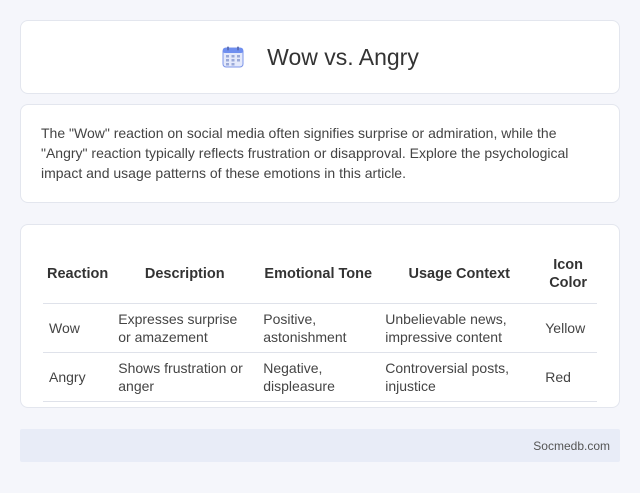 The height and width of the screenshot is (493, 640). I want to click on cell-reaction: Wow, so click(78, 328).